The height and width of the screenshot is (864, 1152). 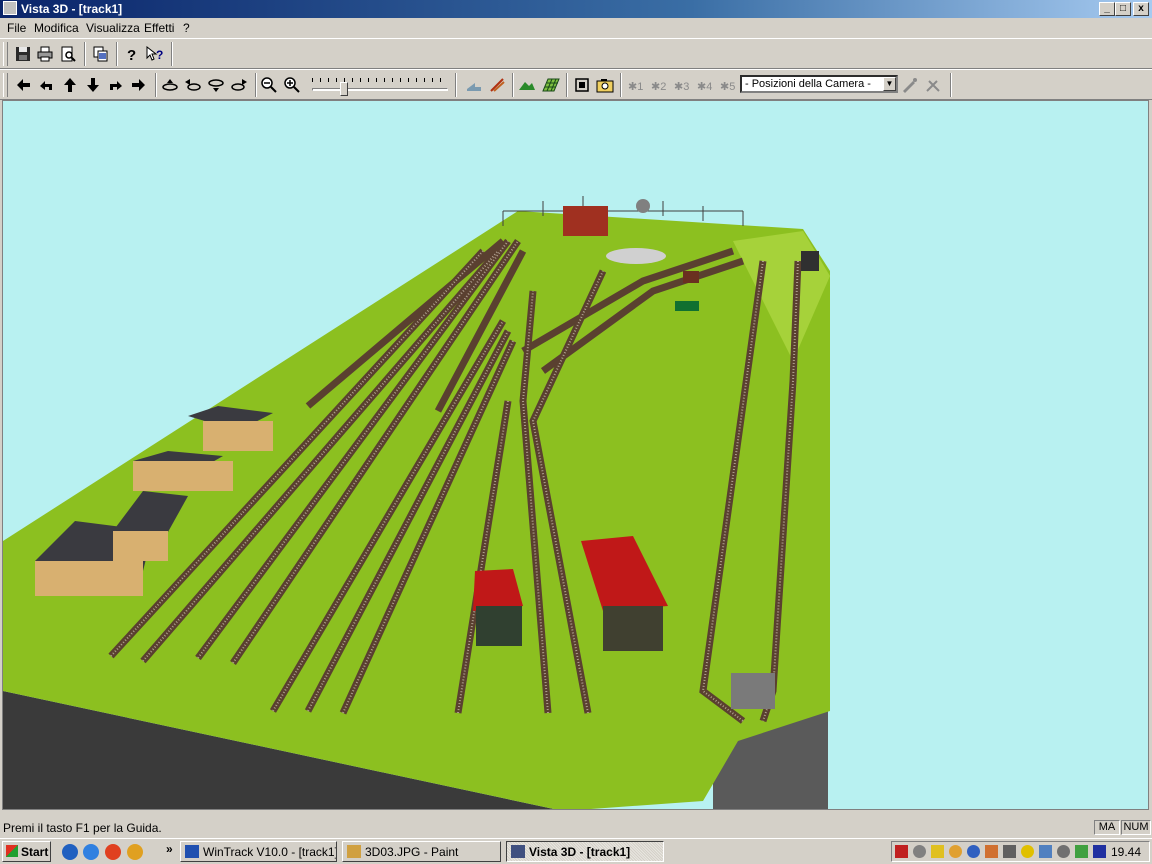 What do you see at coordinates (70, 852) in the screenshot?
I see `ie-icon` at bounding box center [70, 852].